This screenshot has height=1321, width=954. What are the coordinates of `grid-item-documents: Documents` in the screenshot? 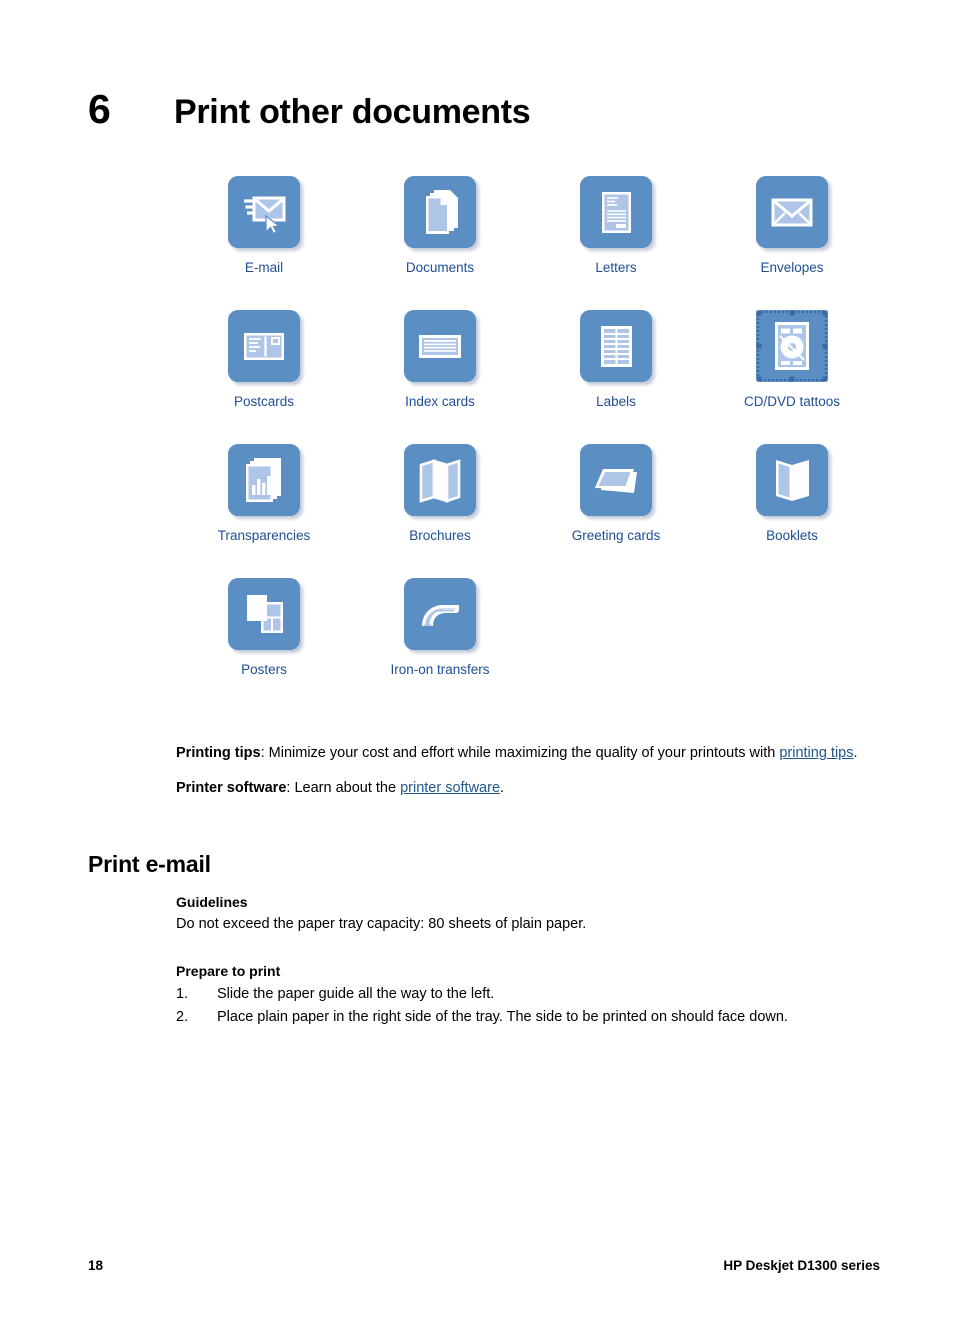 It's located at (440, 243).